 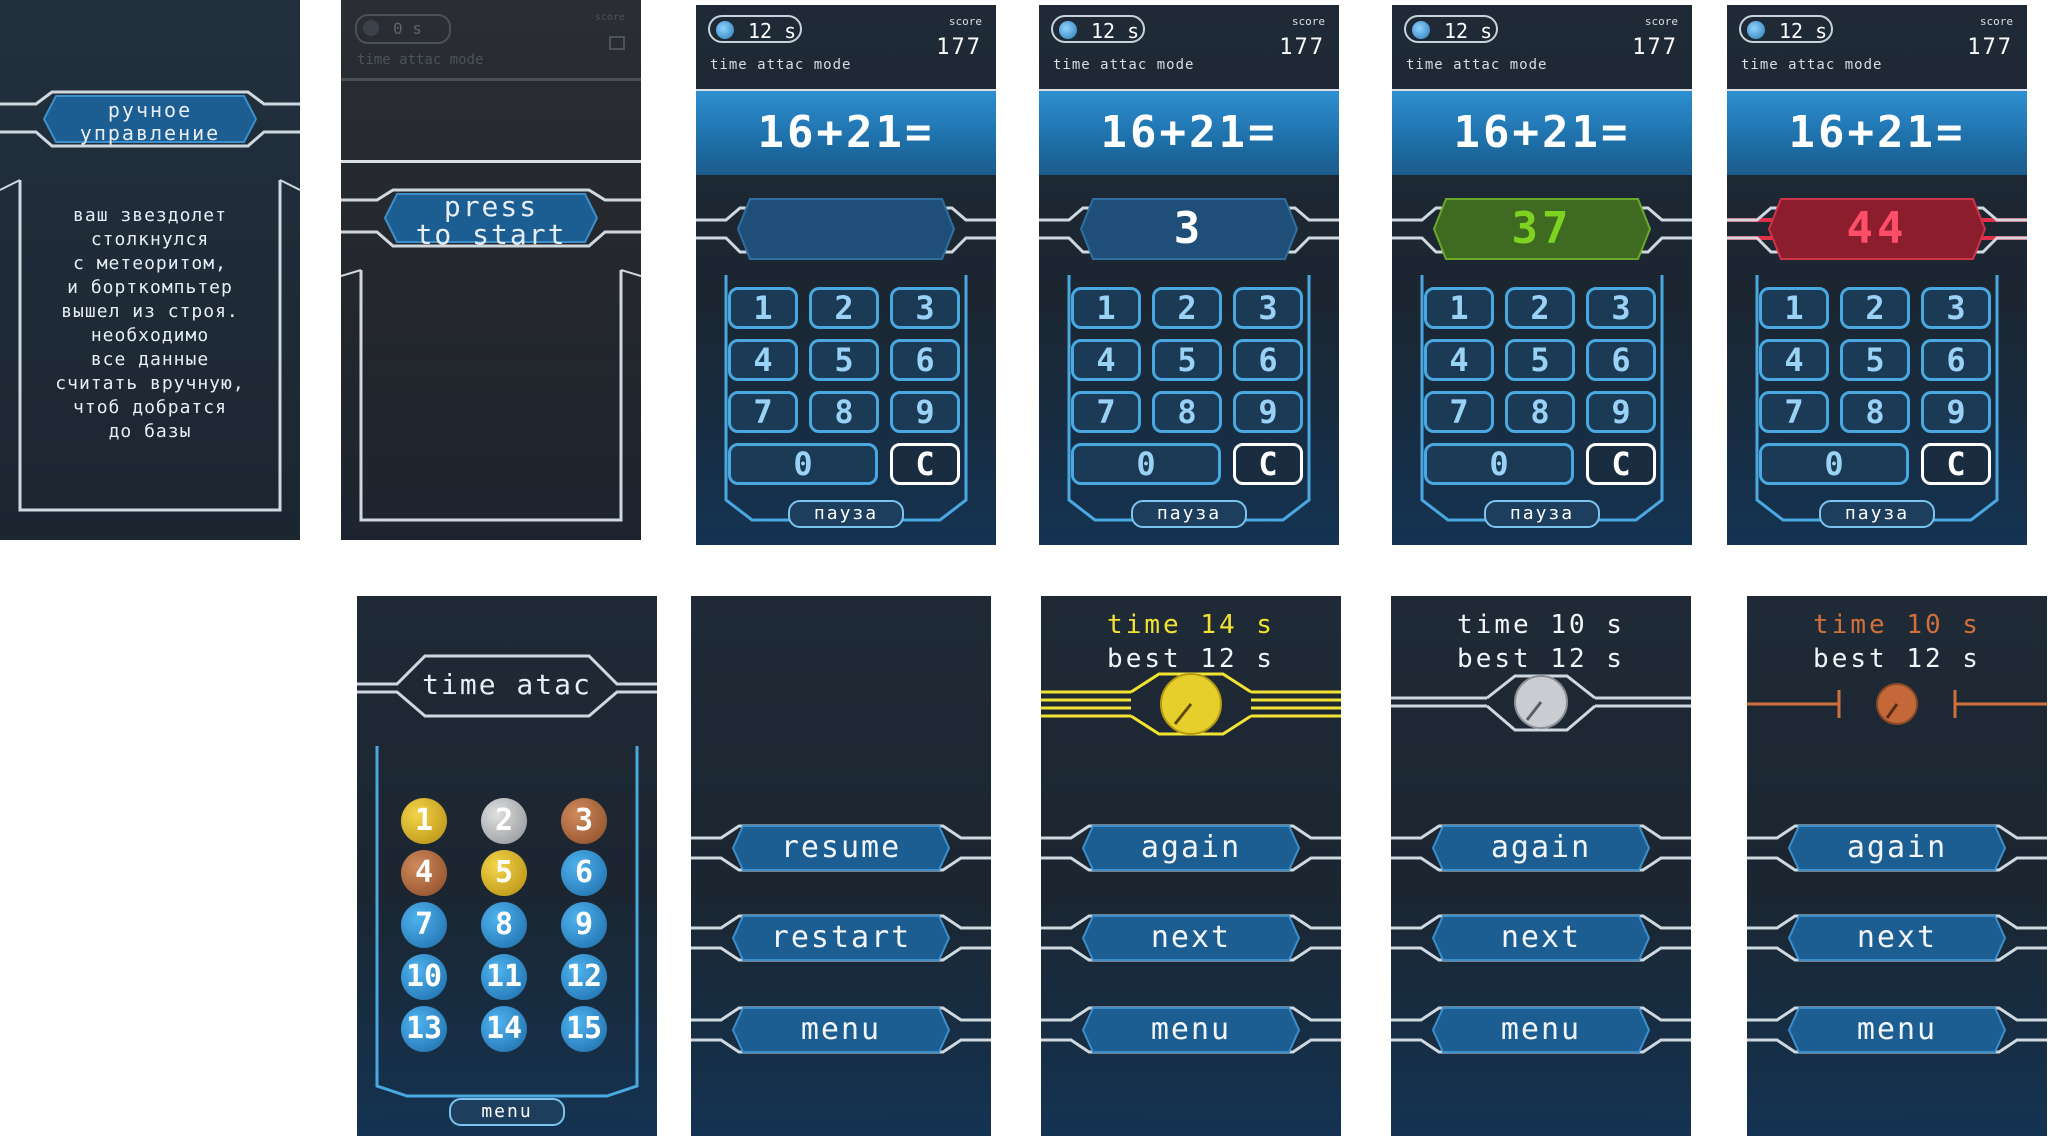 I want to click on level-12-button: 12, so click(x=584, y=977).